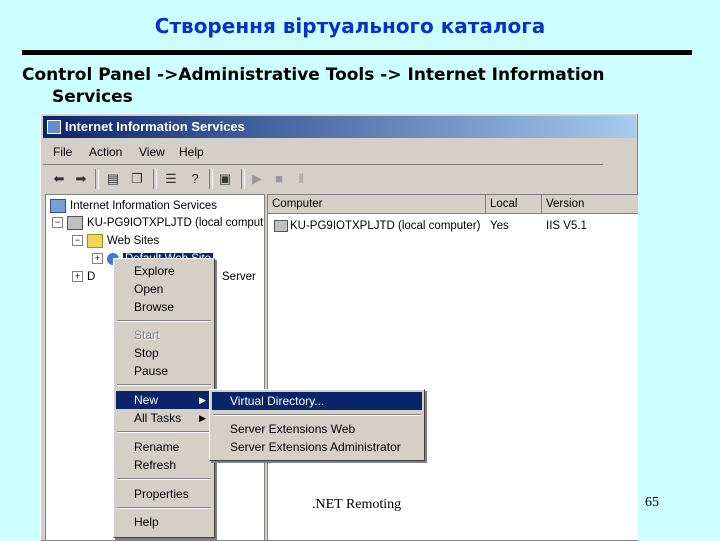 Image resolution: width=720 pixels, height=541 pixels. I want to click on slide-footer: .NET Remoting, so click(357, 504).